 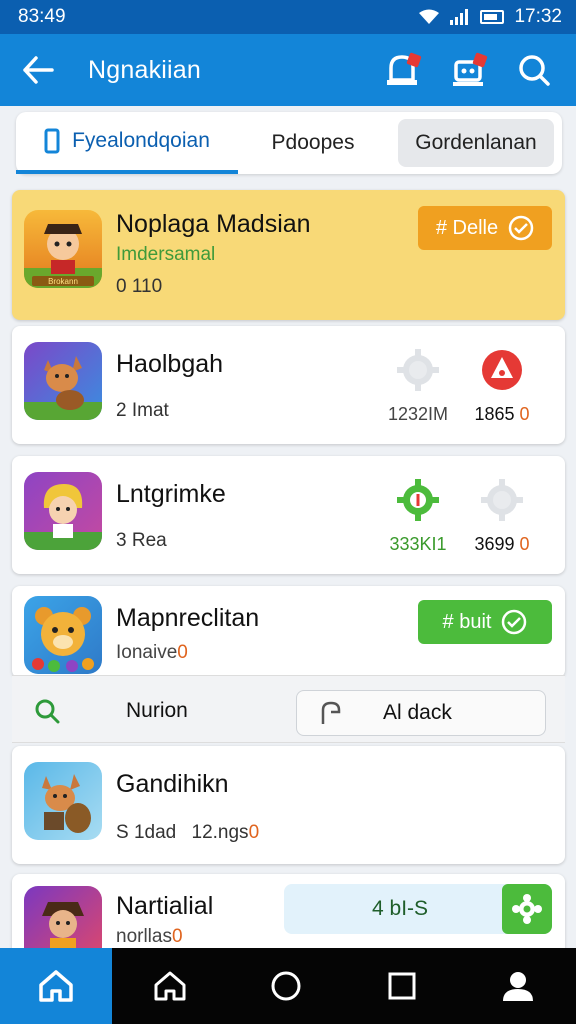 I want to click on gear-icon, so click(x=527, y=909).